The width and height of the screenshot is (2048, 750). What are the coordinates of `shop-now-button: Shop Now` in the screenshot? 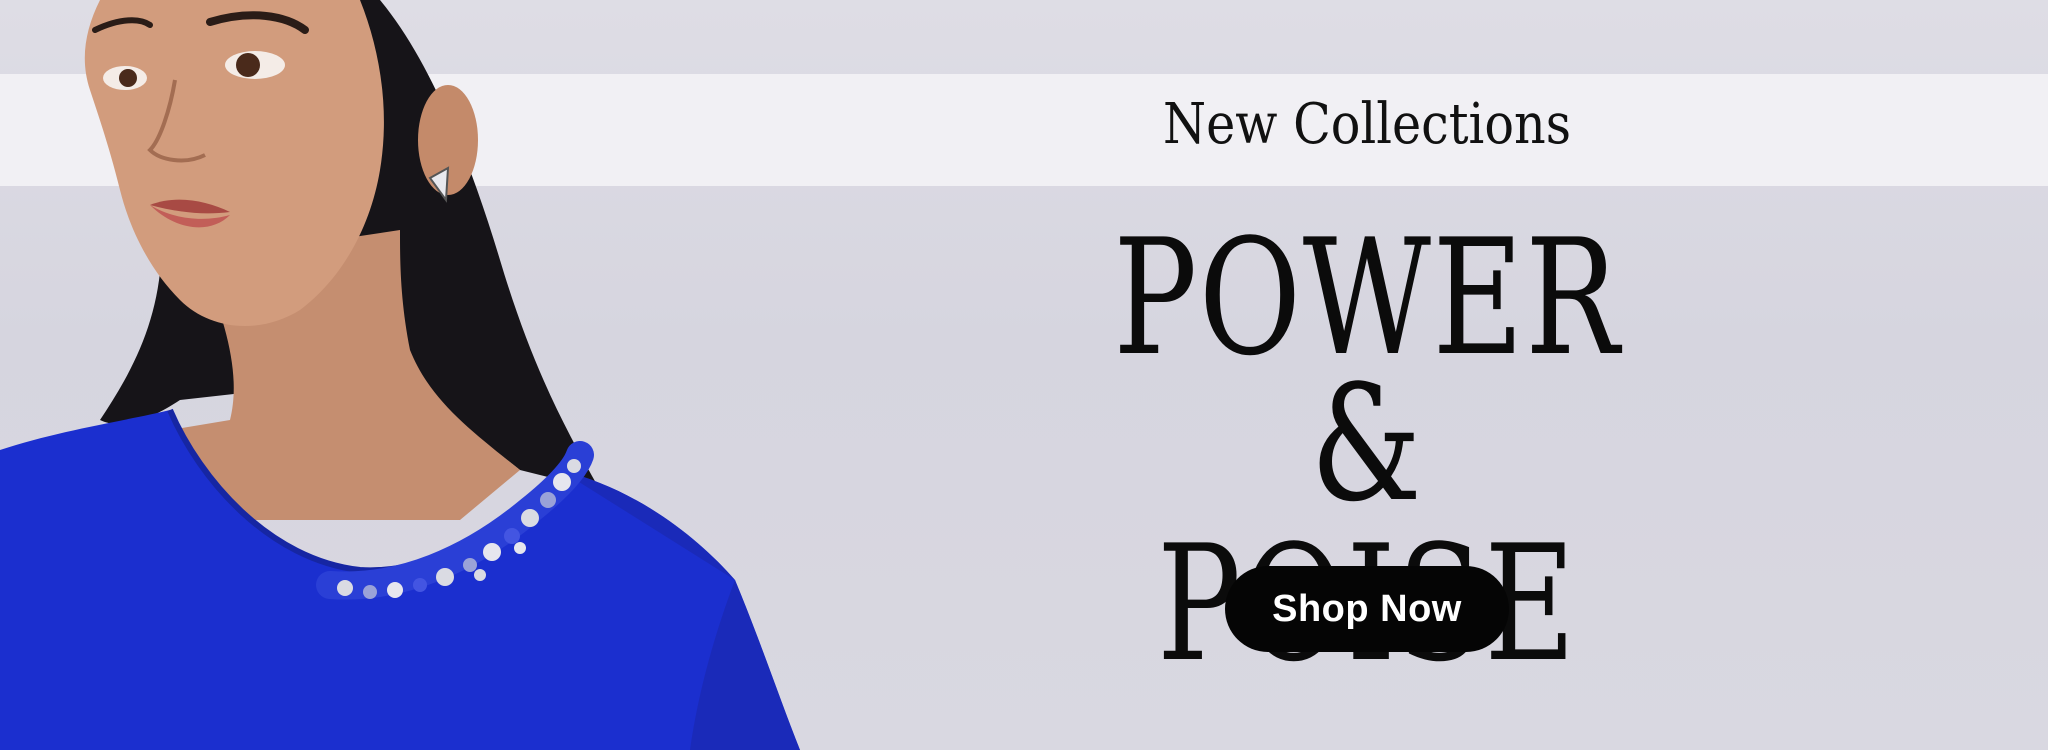 It's located at (1367, 609).